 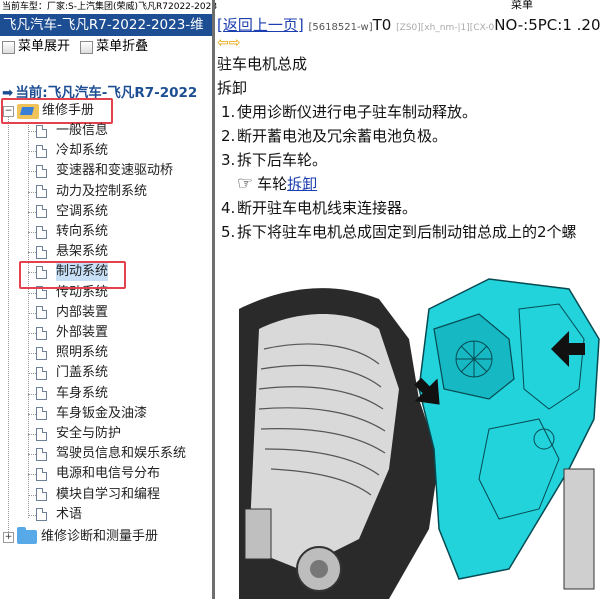 I want to click on back-link: [返回上一页], so click(x=260, y=25).